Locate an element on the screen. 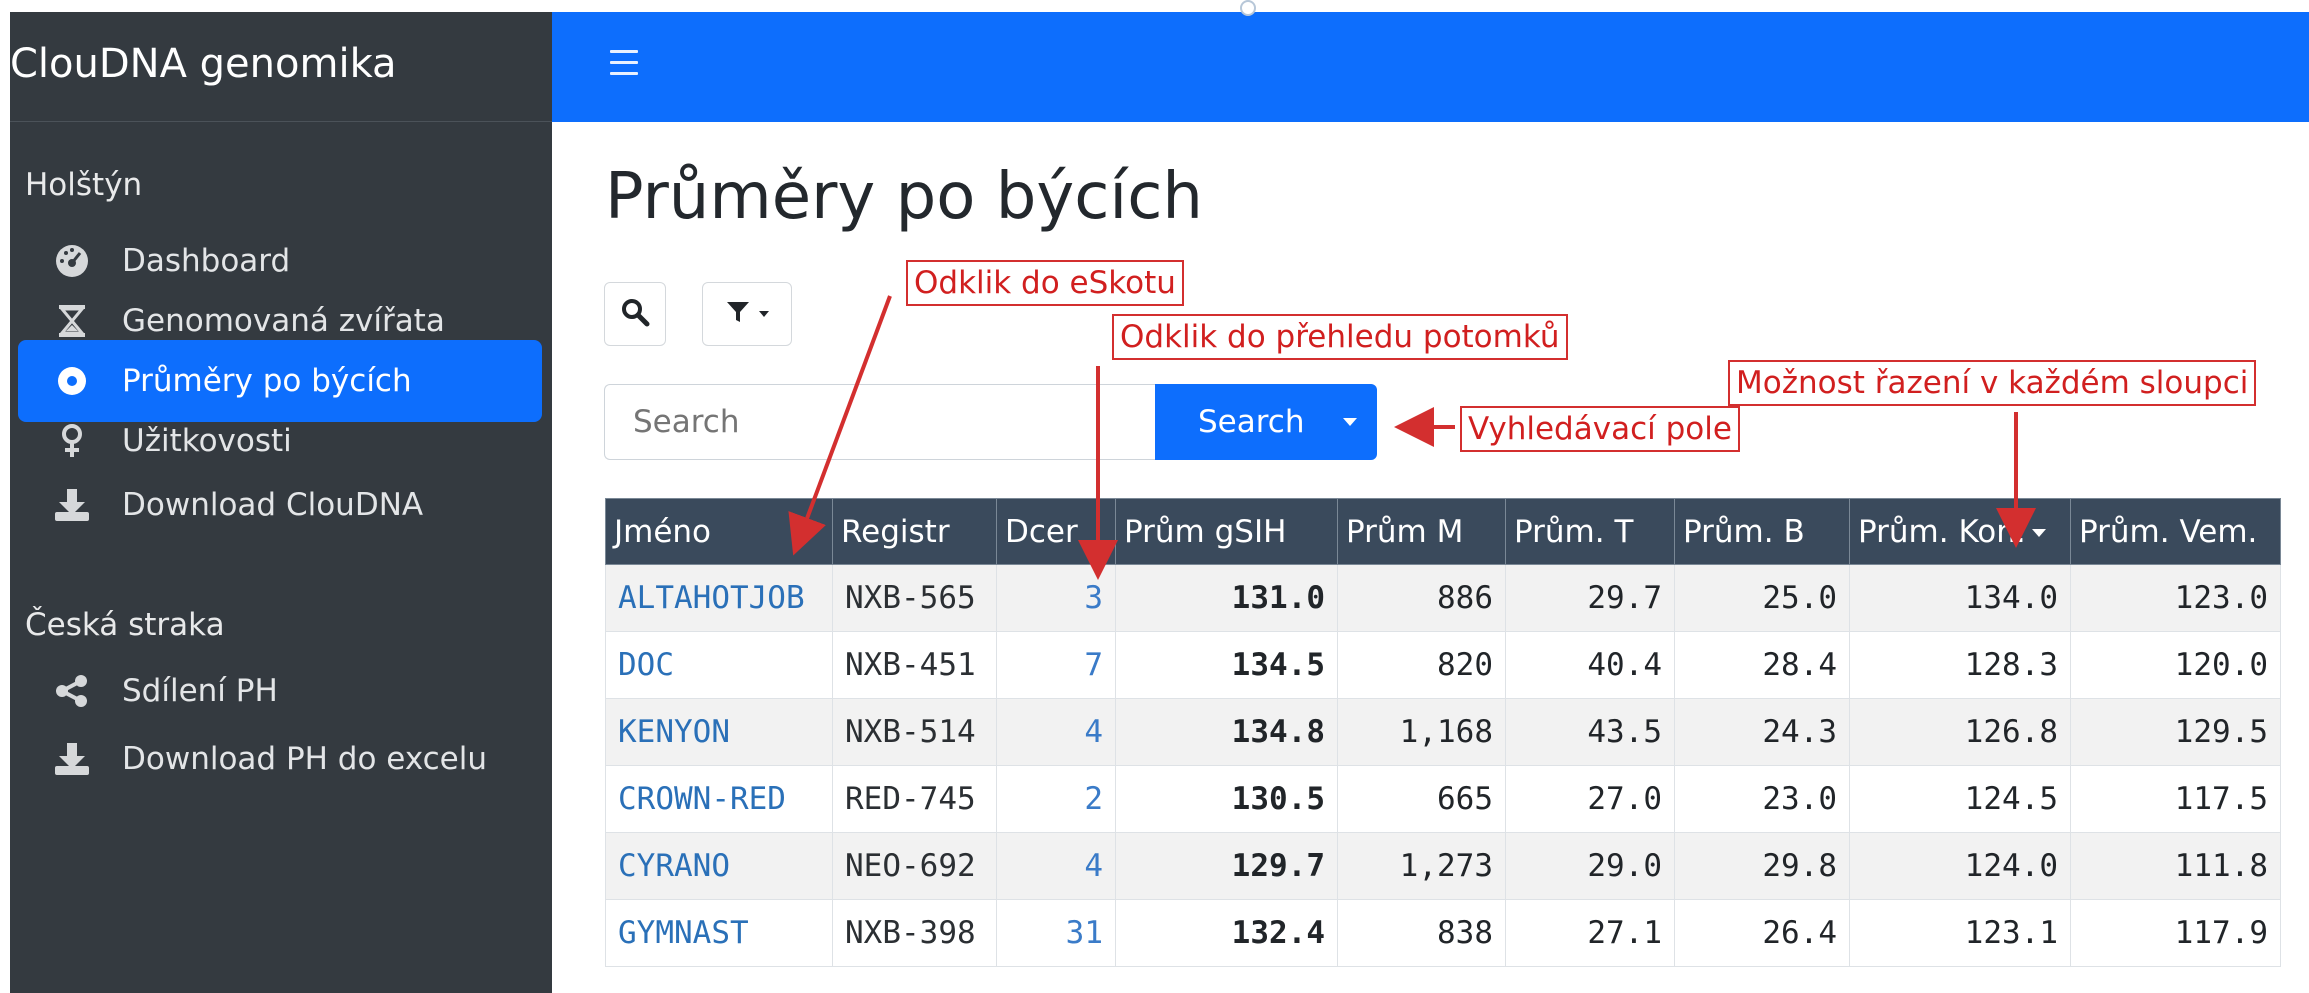 The width and height of the screenshot is (2309, 993). annotation-search-field: Vyhledávací pole is located at coordinates (1600, 429).